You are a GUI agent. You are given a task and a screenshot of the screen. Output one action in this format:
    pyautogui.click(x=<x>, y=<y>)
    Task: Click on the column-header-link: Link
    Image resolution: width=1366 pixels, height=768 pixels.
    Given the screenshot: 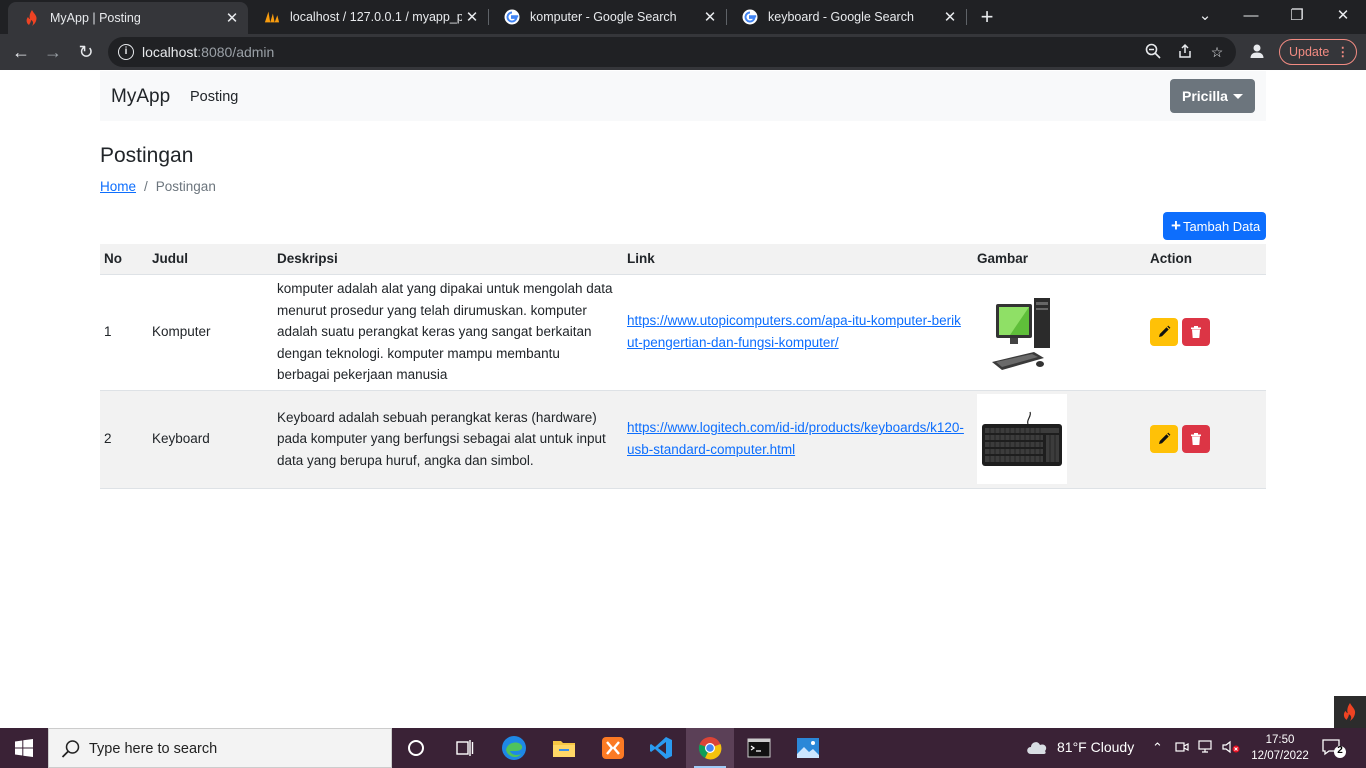 What is the action you would take?
    pyautogui.click(x=798, y=259)
    